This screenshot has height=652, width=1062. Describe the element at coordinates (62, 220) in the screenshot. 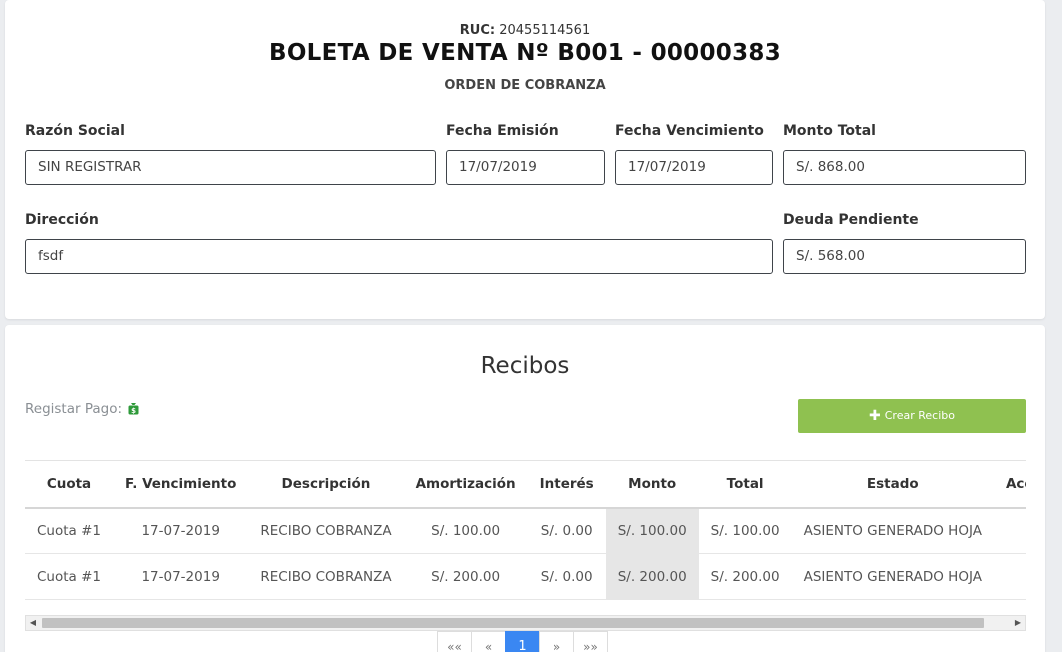

I see `direccion-label: Dirección` at that location.